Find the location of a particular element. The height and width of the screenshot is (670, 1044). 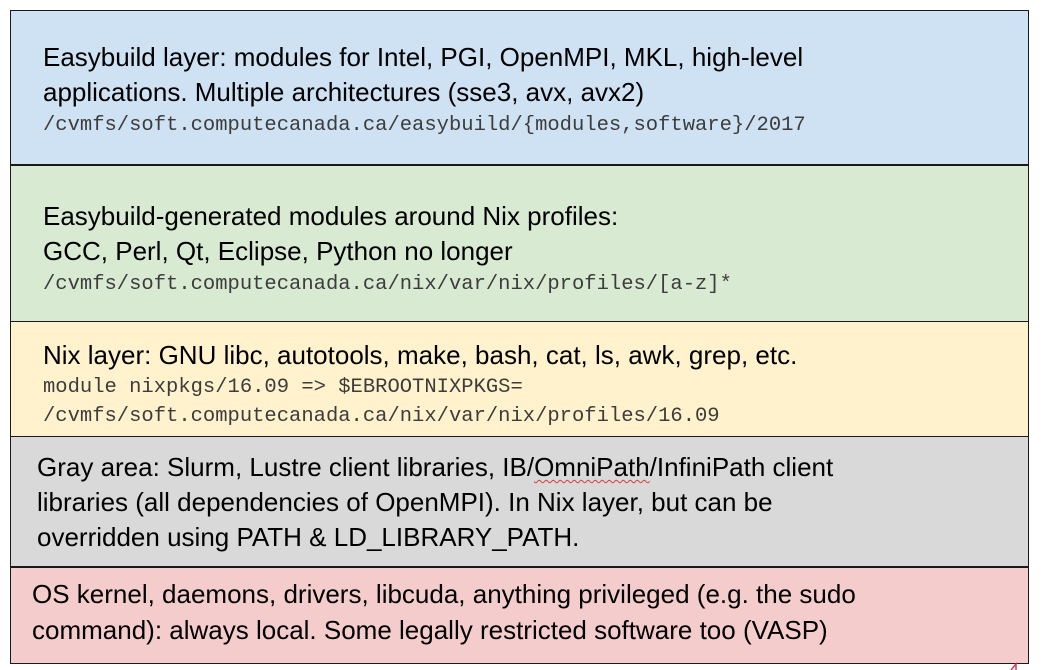

corner-arrow-mark is located at coordinates (1013, 666).